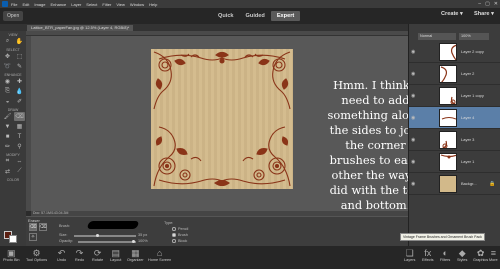  What do you see at coordinates (33, 227) in the screenshot?
I see `eraser-mode-icon: ⌫` at bounding box center [33, 227].